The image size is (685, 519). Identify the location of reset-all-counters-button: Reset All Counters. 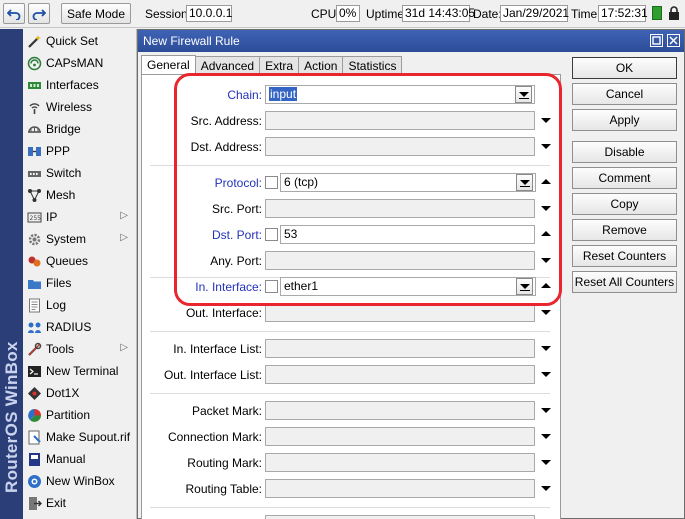
(624, 282).